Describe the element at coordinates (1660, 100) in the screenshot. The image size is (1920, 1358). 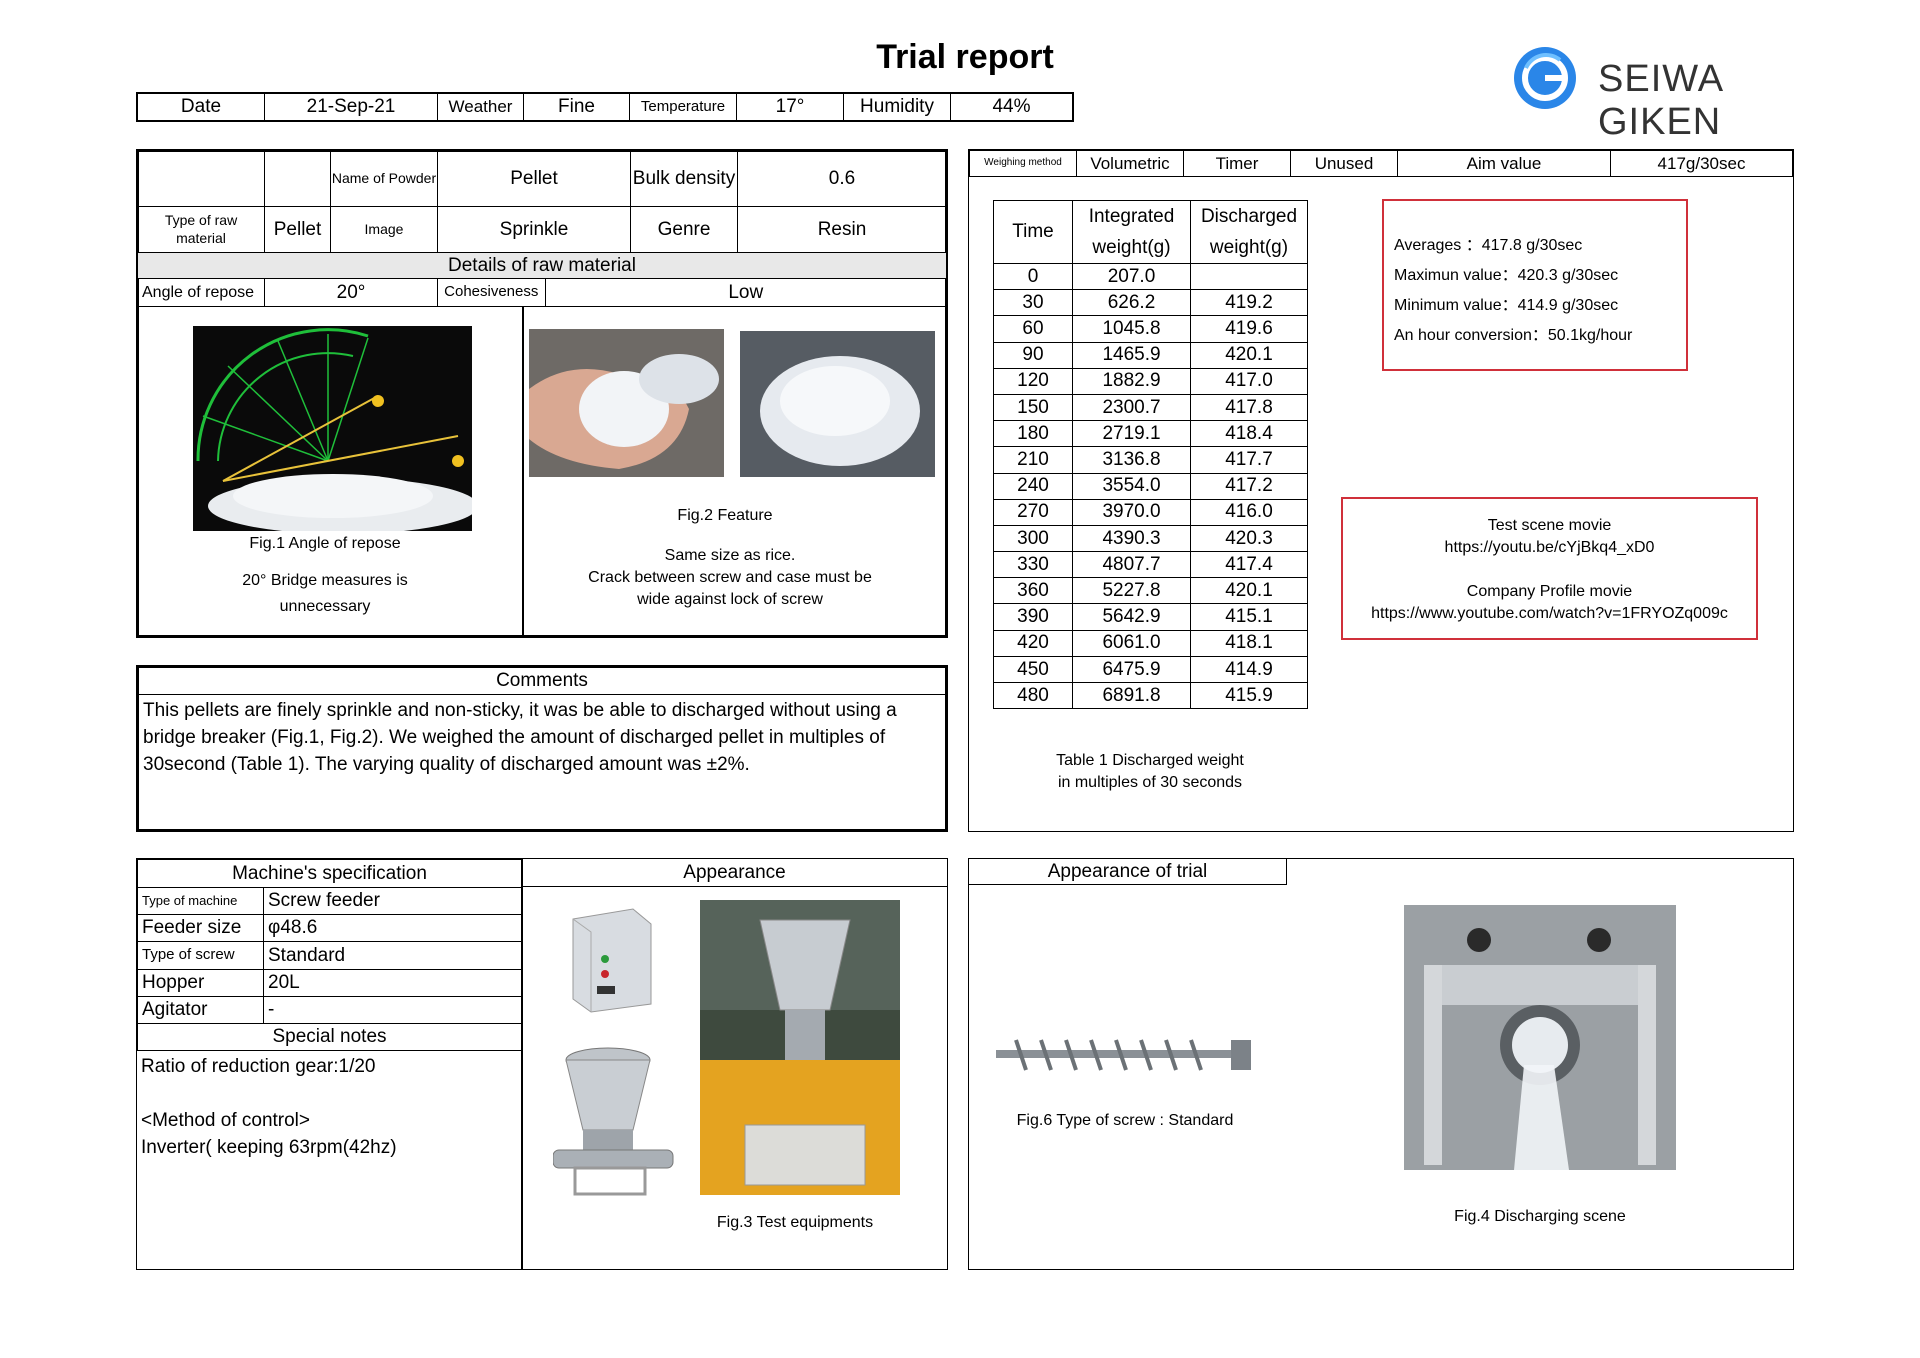
I see `logo-text: SEIWA GIKEN` at that location.